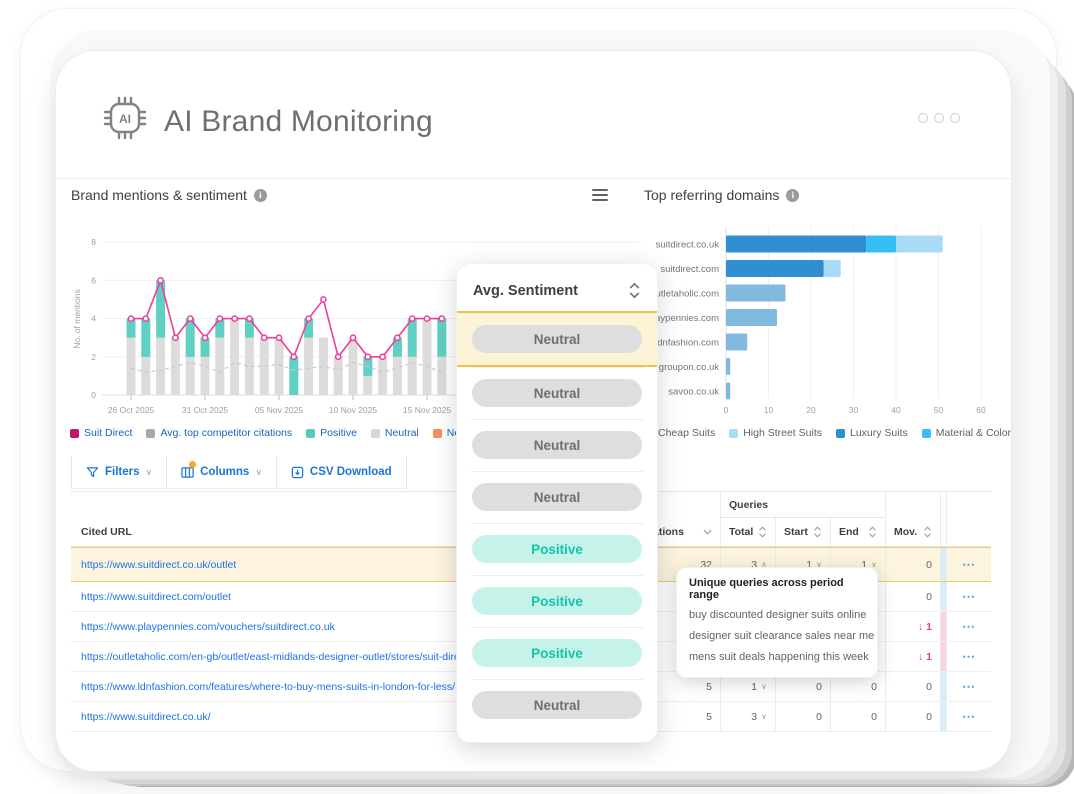 The width and height of the screenshot is (1074, 794). What do you see at coordinates (93, 357) in the screenshot?
I see `svg-text: 2` at bounding box center [93, 357].